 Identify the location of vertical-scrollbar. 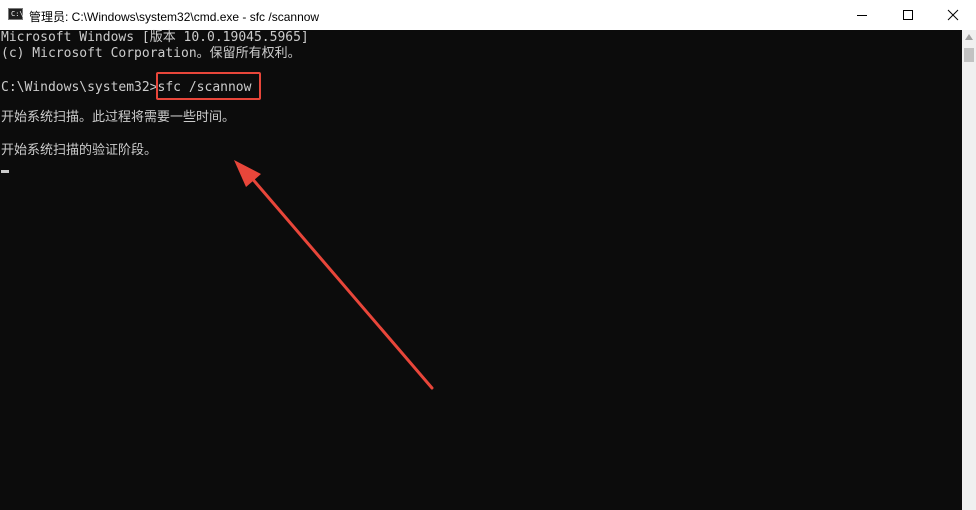
(969, 270).